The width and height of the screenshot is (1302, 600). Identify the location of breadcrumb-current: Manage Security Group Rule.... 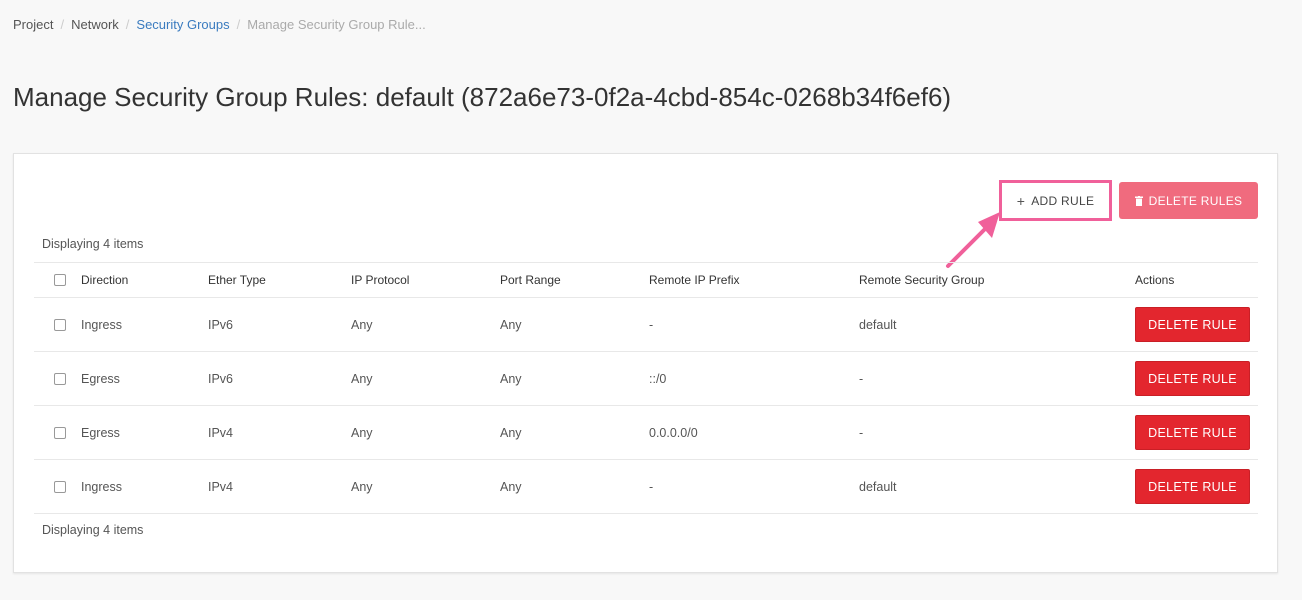
(336, 24).